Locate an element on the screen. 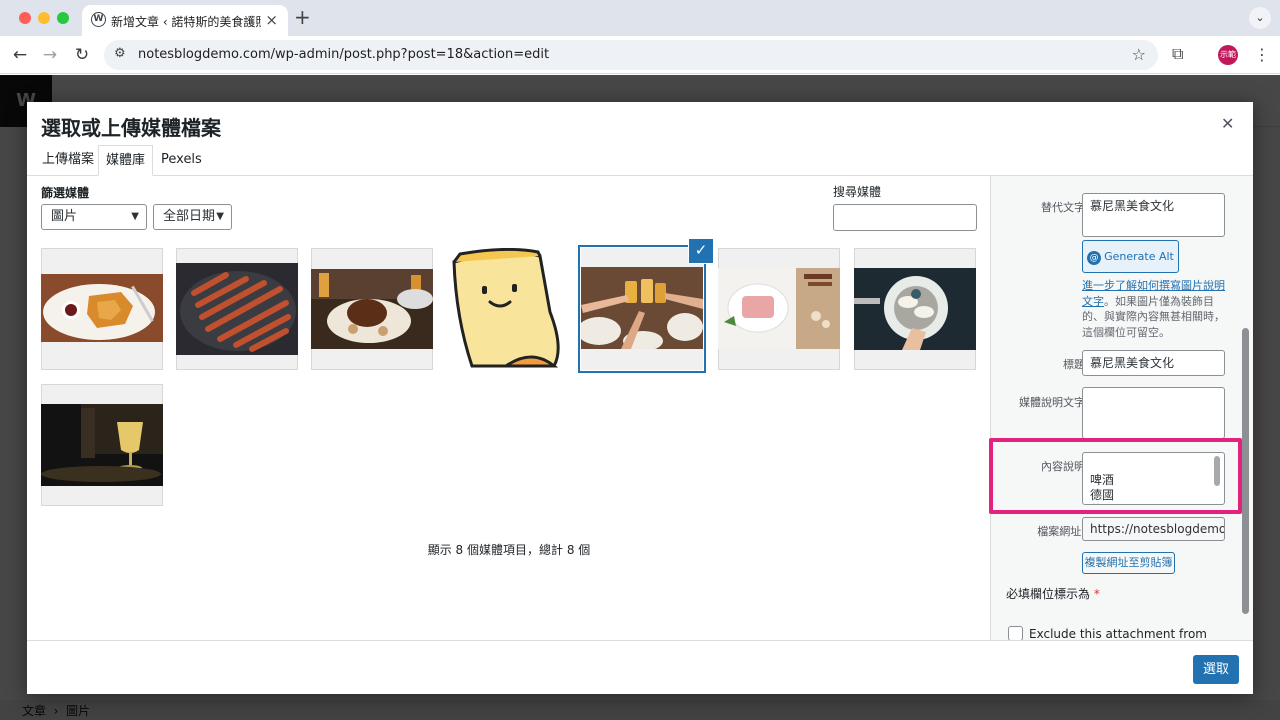 This screenshot has height=720, width=1280. alt-text-field: 慕尼黑美食文化 is located at coordinates (1153, 215).